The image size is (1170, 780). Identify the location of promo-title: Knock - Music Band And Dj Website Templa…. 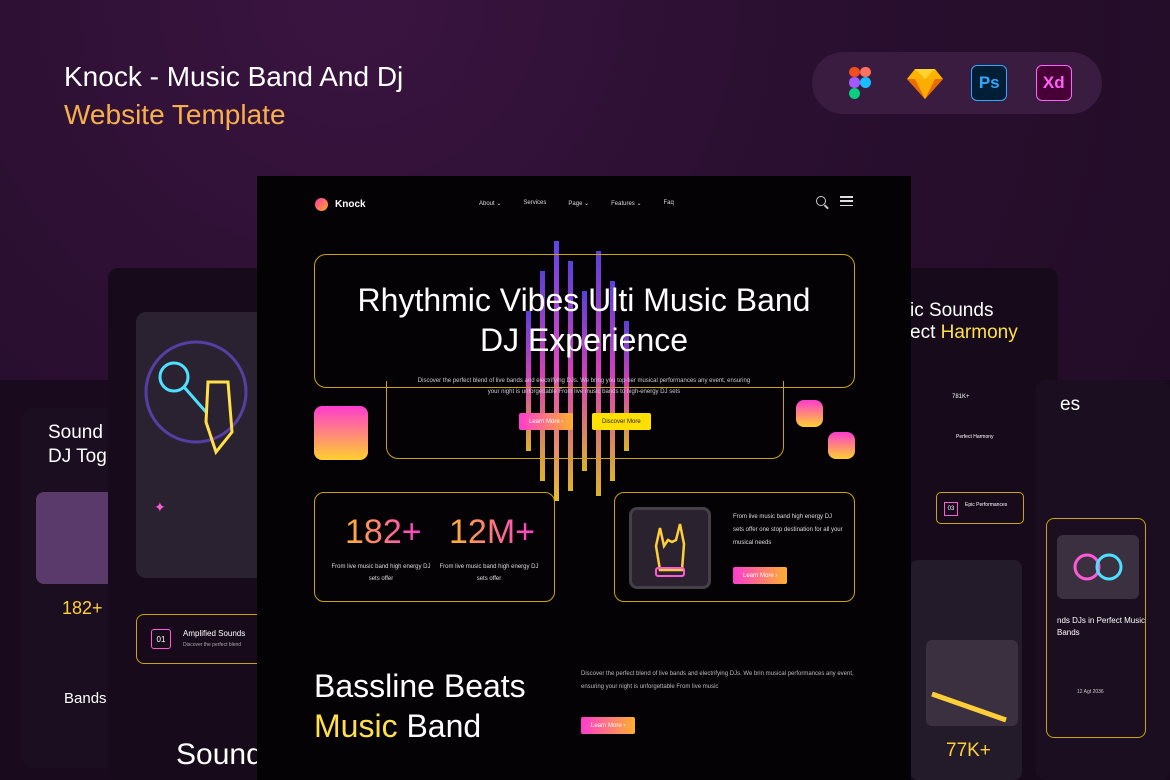
(233, 96).